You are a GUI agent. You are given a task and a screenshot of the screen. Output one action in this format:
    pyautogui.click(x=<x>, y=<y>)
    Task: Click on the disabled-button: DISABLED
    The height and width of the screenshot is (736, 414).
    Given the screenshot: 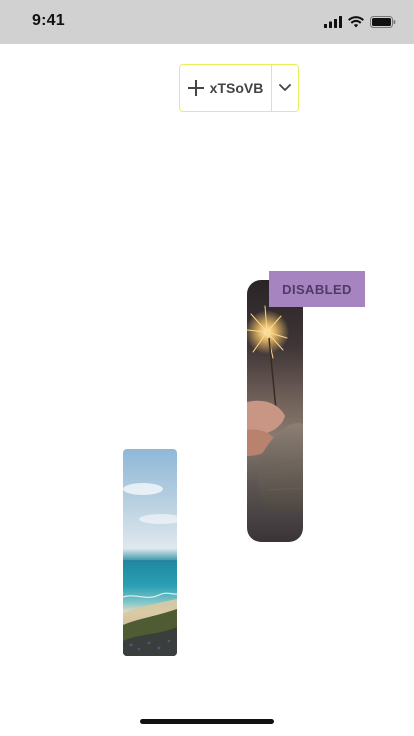 What is the action you would take?
    pyautogui.click(x=317, y=289)
    